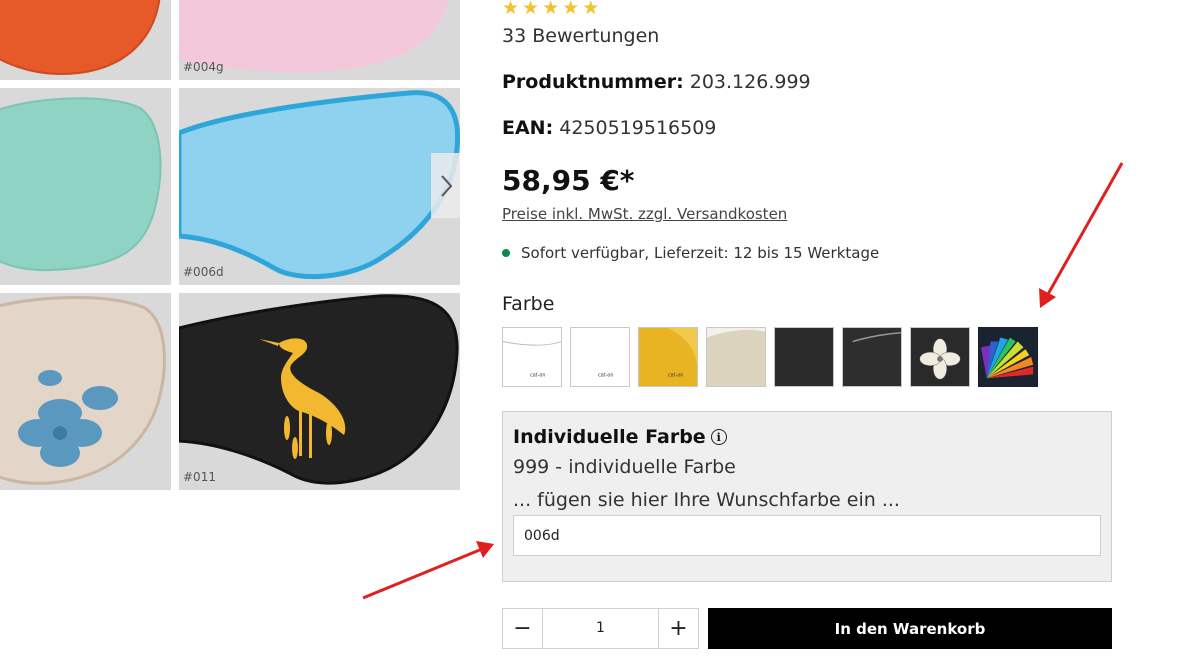  I want to click on swatch-black-flower, so click(940, 357).